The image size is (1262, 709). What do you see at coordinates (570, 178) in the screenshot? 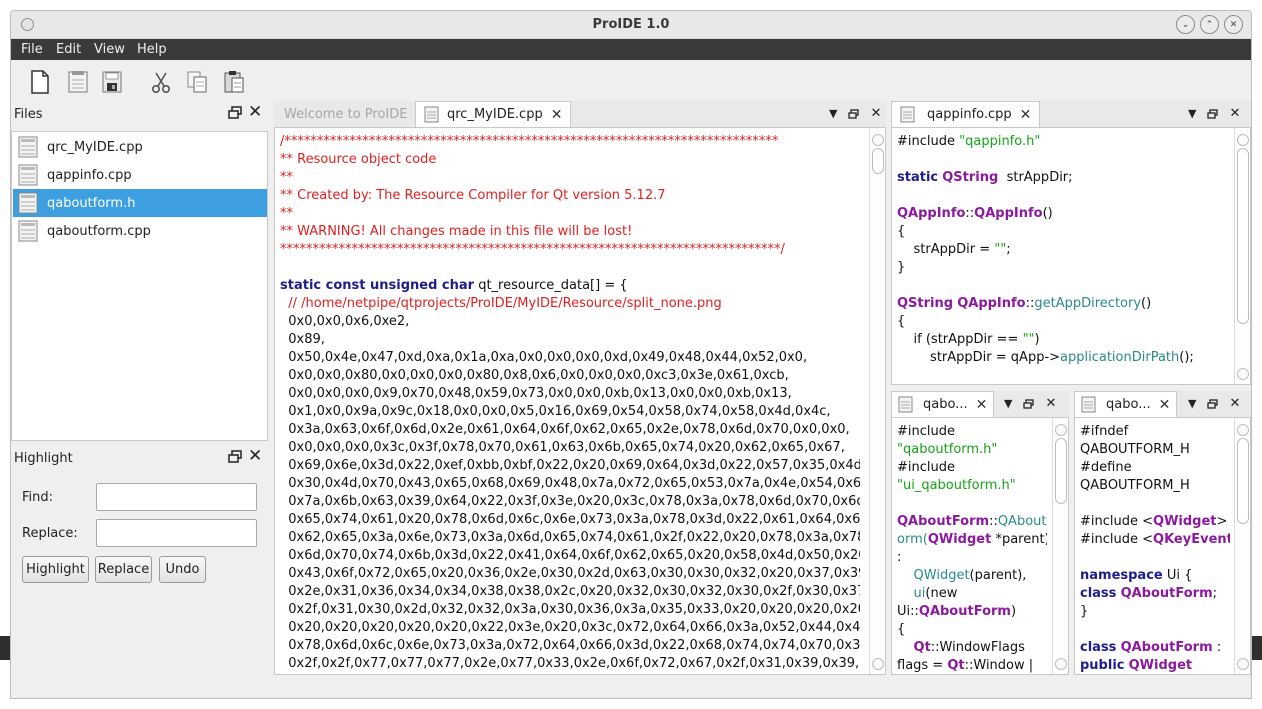
I see `code-line: **` at bounding box center [570, 178].